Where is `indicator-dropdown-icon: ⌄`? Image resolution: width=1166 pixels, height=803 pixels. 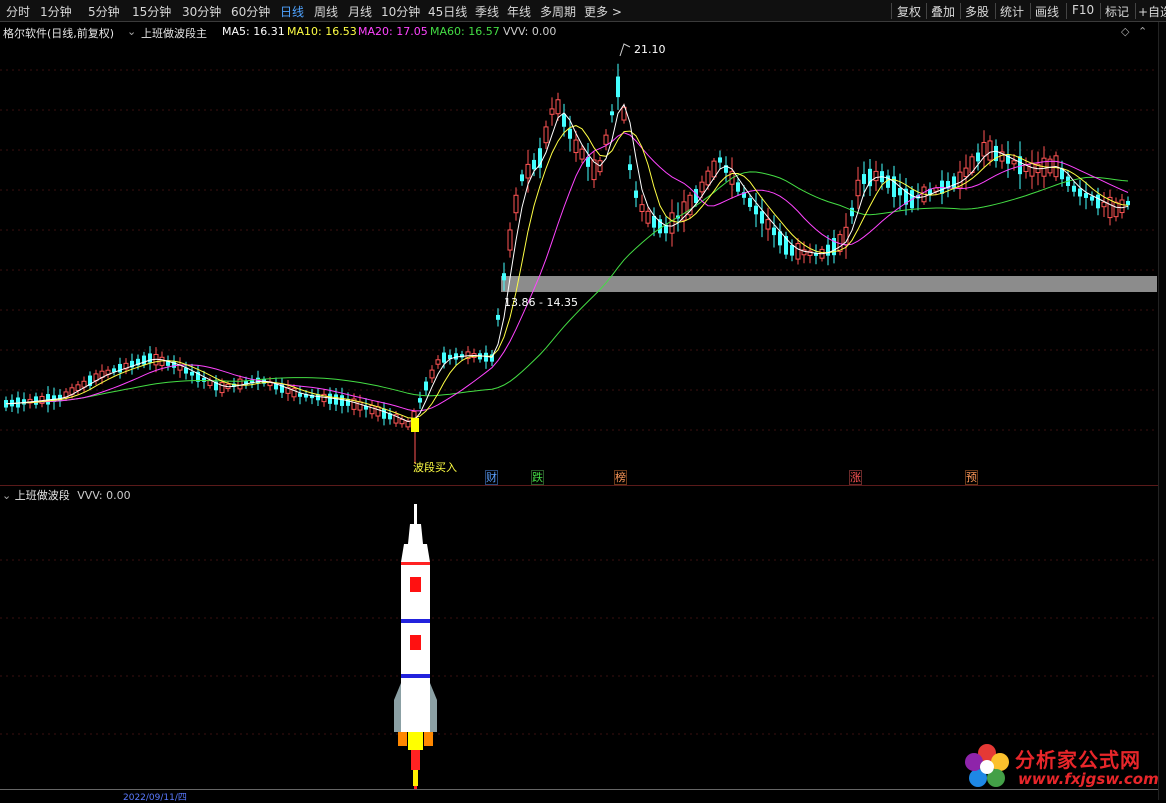
indicator-dropdown-icon: ⌄ is located at coordinates (131, 31).